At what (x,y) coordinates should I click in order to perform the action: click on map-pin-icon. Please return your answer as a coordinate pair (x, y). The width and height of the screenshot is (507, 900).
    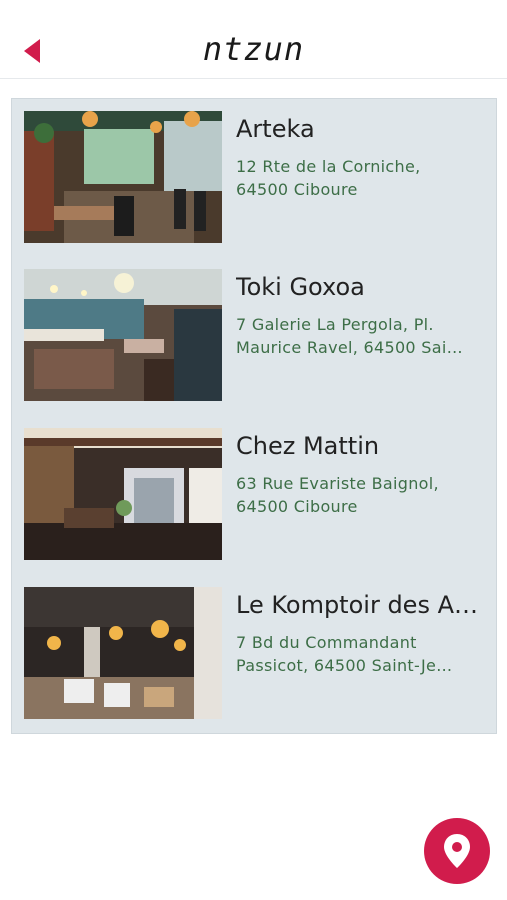
    Looking at the image, I should click on (457, 851).